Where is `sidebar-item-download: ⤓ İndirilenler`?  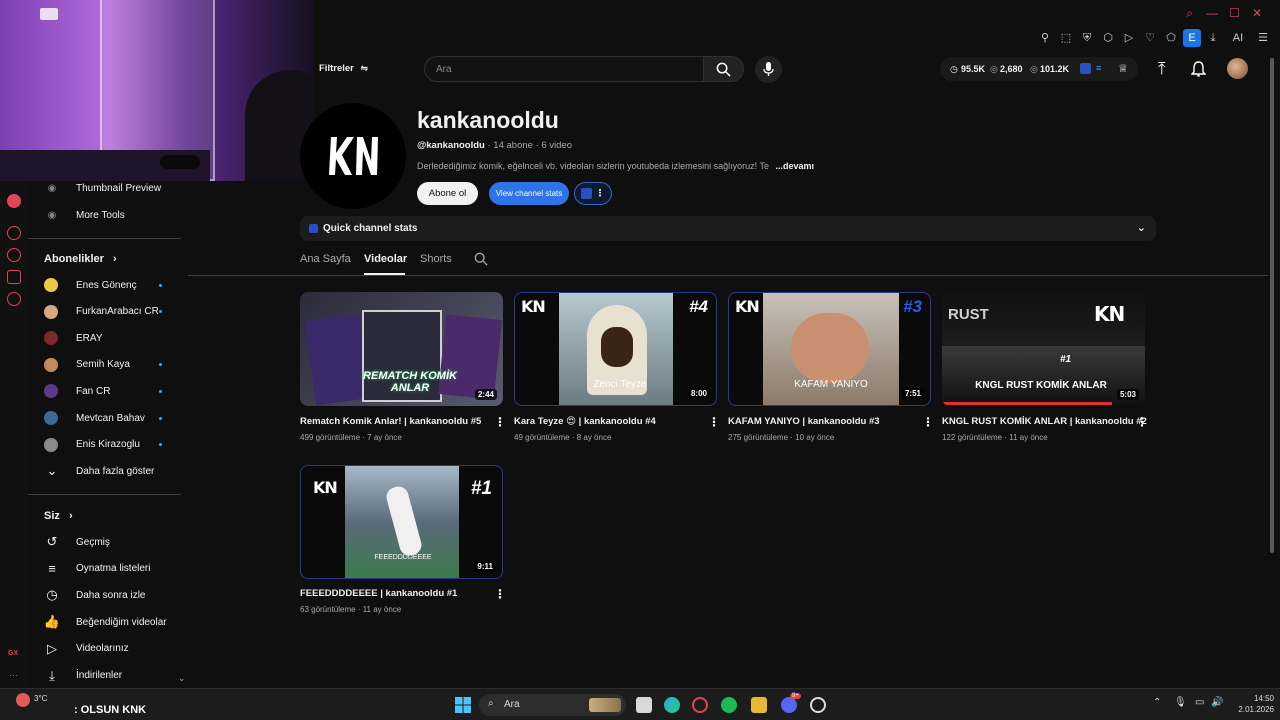 sidebar-item-download: ⤓ İndirilenler is located at coordinates (114, 676).